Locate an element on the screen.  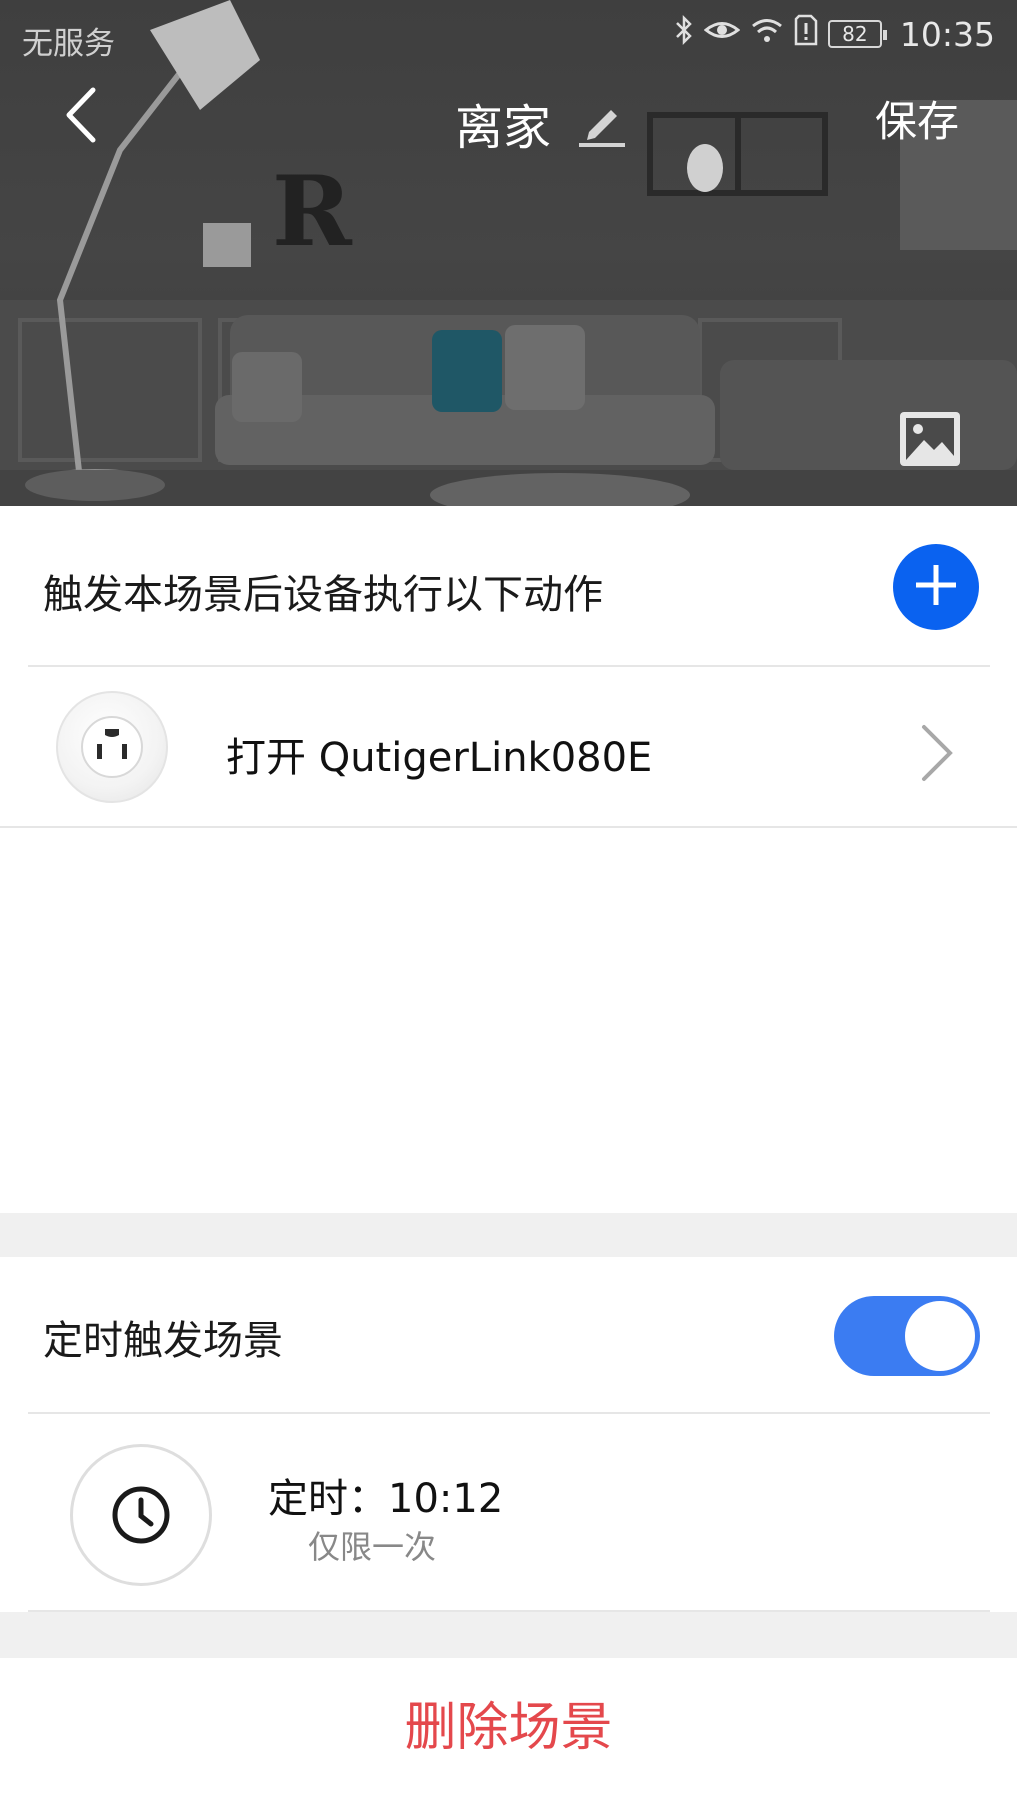
image-icon is located at coordinates (930, 442).